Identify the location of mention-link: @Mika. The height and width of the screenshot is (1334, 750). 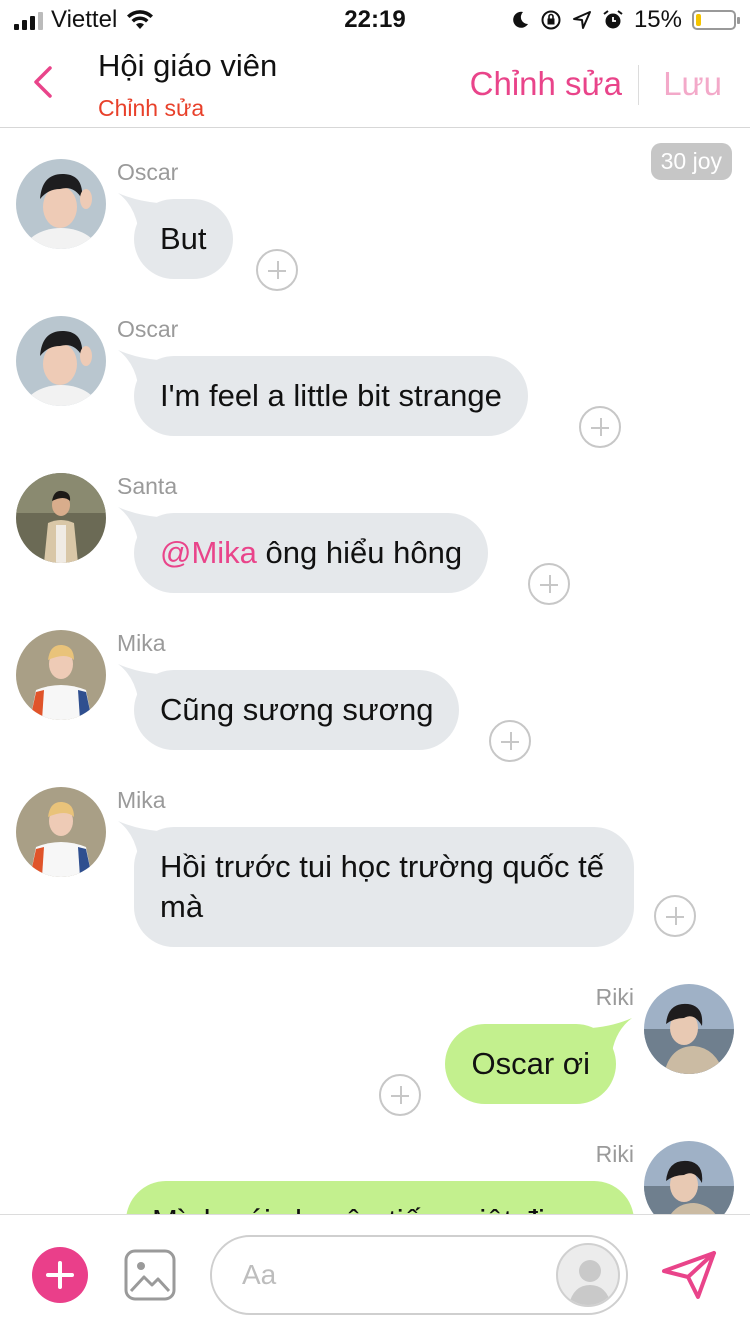
(208, 552).